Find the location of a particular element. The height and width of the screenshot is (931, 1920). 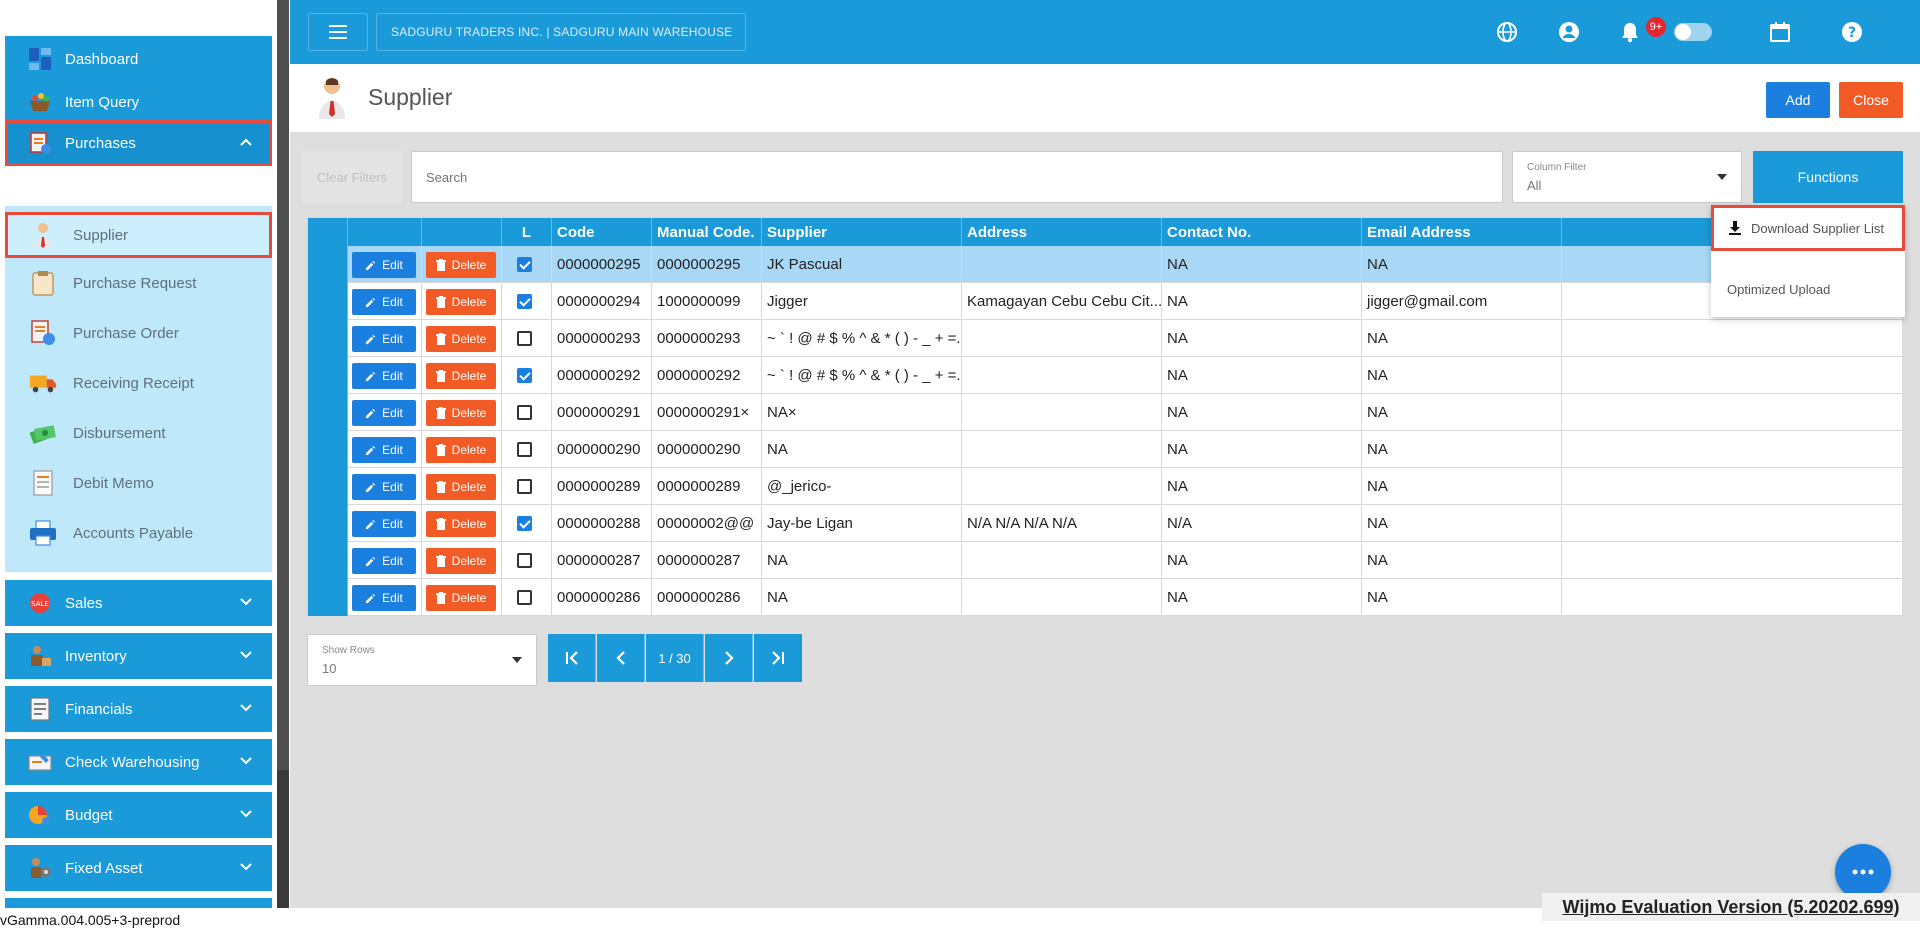

close-button: Close is located at coordinates (1871, 100).